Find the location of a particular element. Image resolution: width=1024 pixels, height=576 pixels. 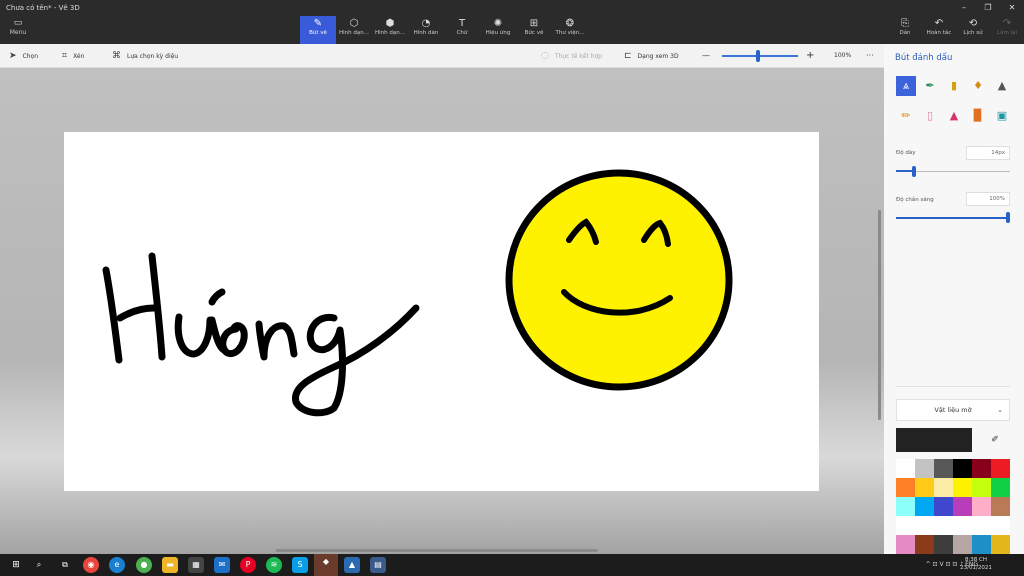

spray-can-button: ▉ is located at coordinates (978, 116).